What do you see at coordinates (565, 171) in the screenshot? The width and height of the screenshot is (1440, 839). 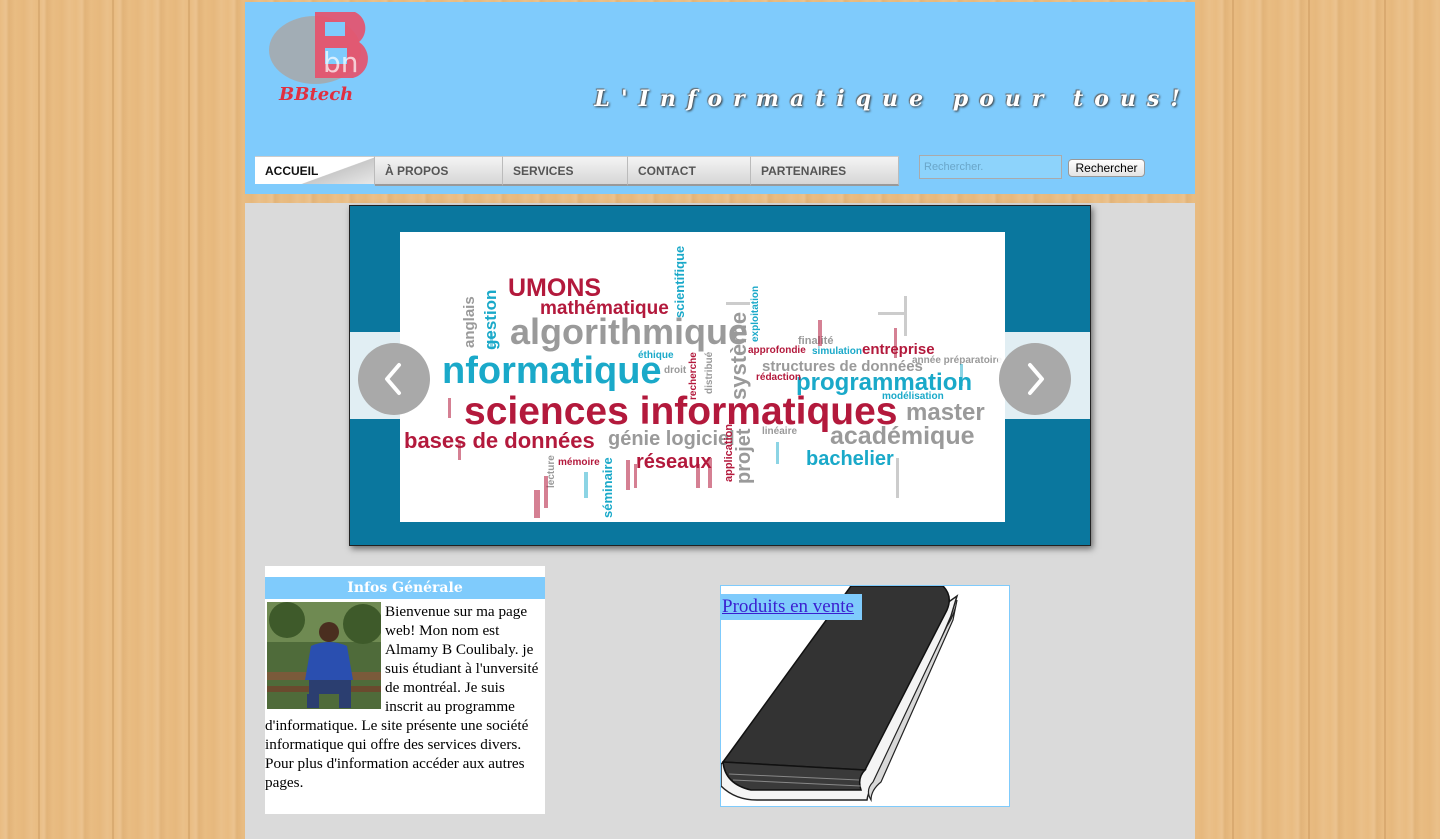 I see `nav-item-services: SERVICES` at bounding box center [565, 171].